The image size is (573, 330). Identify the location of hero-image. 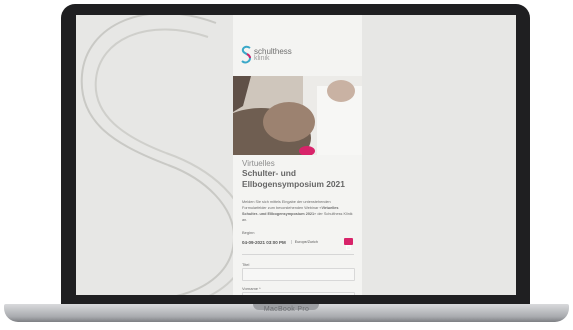
(297, 115).